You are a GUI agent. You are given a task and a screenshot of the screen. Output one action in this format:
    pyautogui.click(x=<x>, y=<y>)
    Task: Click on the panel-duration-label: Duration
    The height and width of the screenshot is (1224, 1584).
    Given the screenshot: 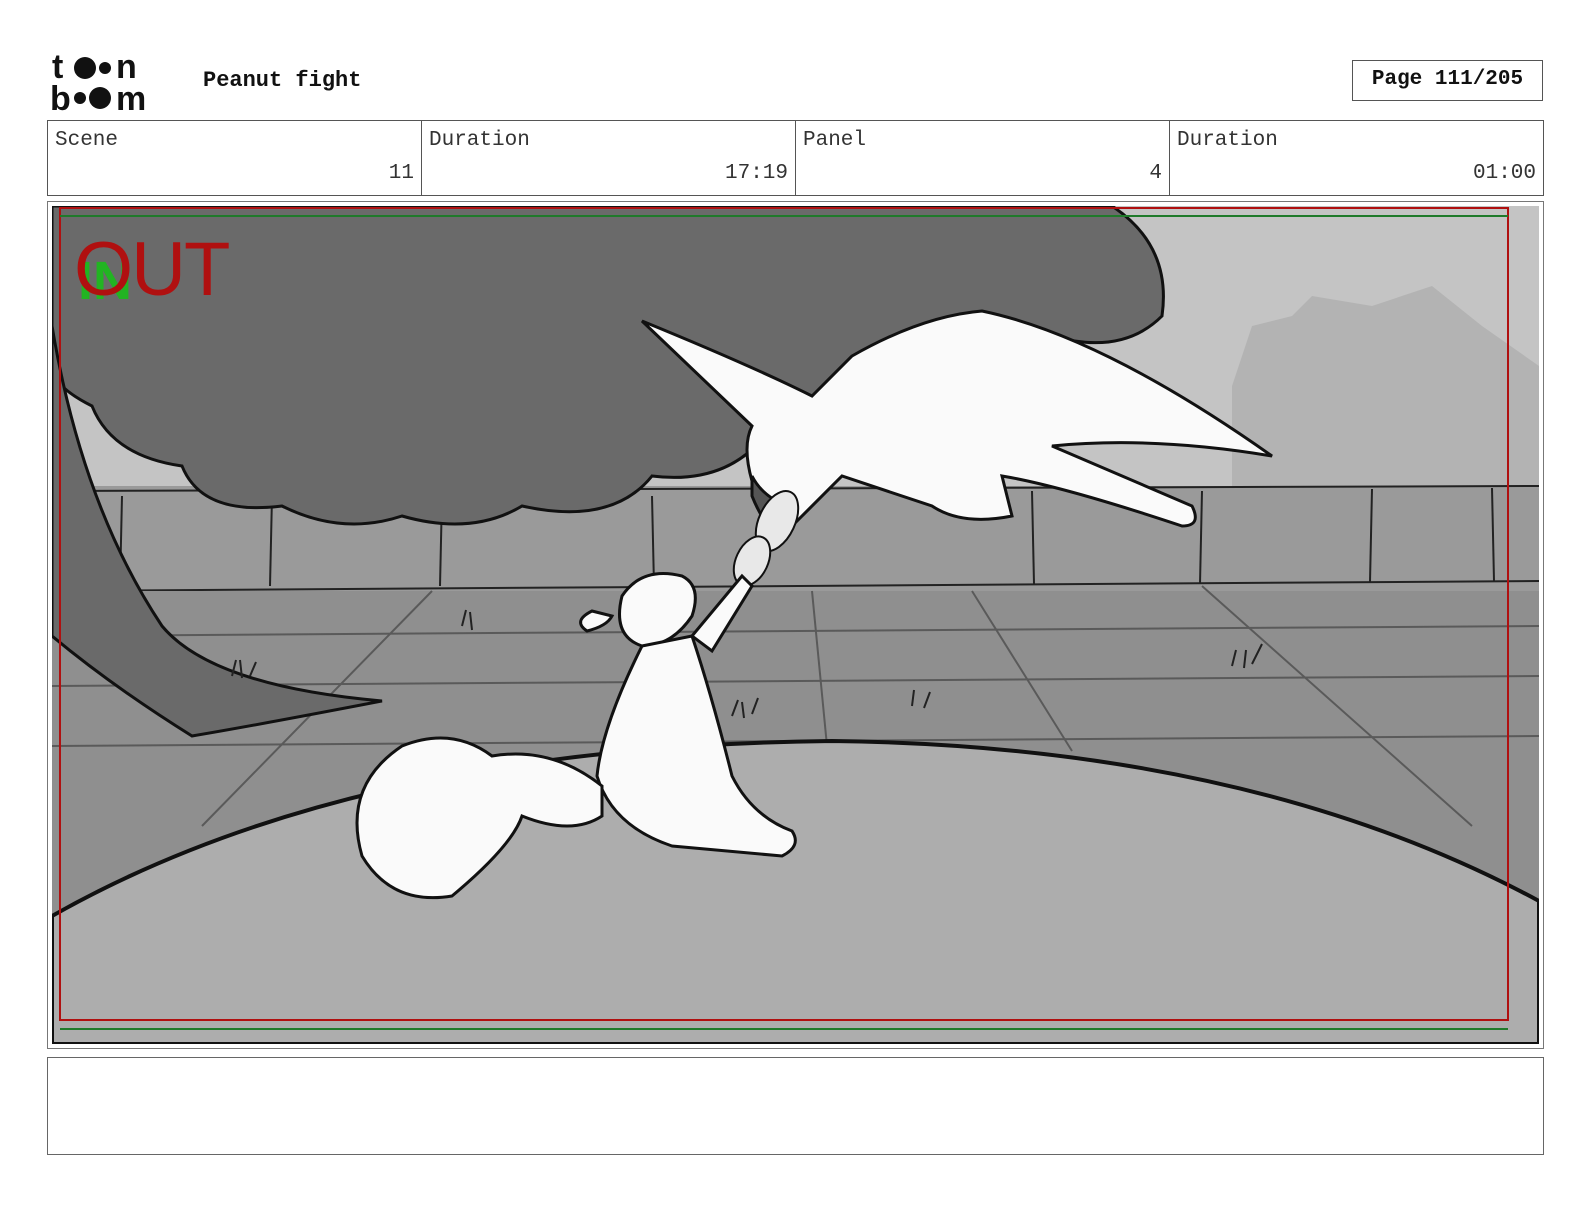 What is the action you would take?
    pyautogui.click(x=1227, y=140)
    